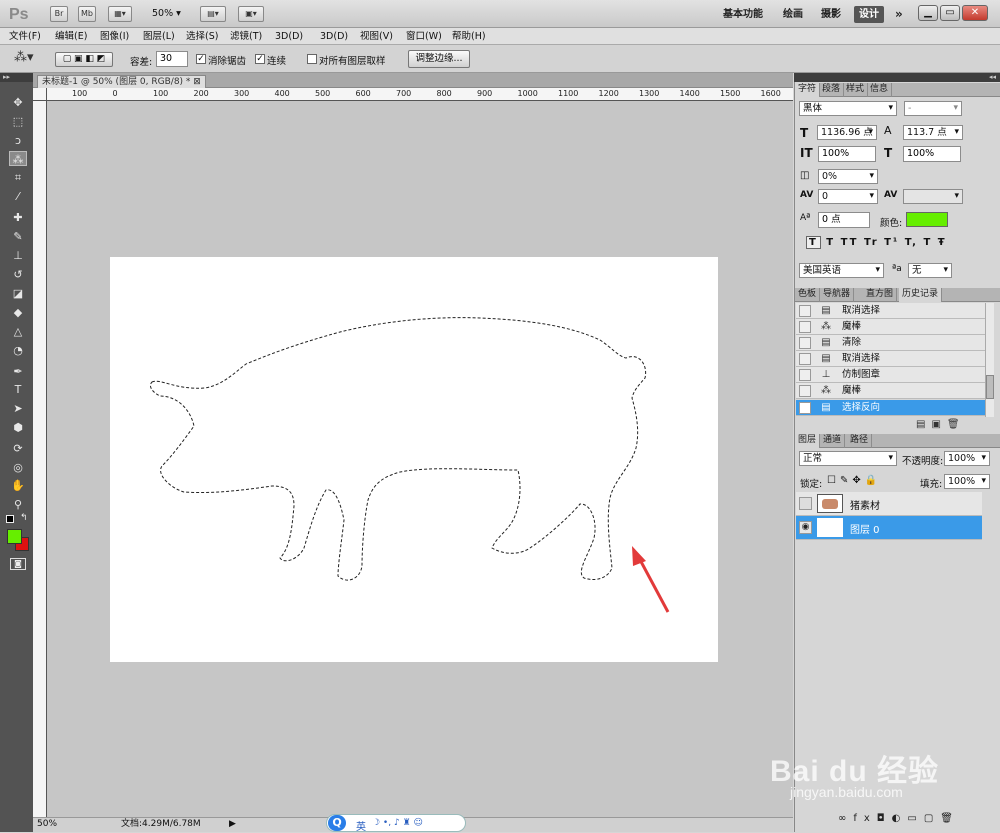  Describe the element at coordinates (932, 154) in the screenshot. I see `horizontal-scale-input: 100%` at that location.